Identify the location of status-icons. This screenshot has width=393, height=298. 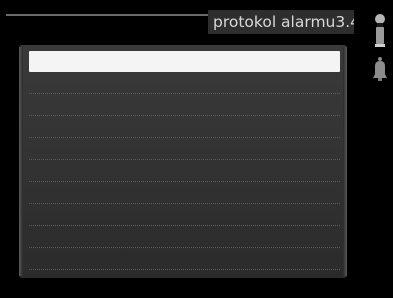
(380, 48).